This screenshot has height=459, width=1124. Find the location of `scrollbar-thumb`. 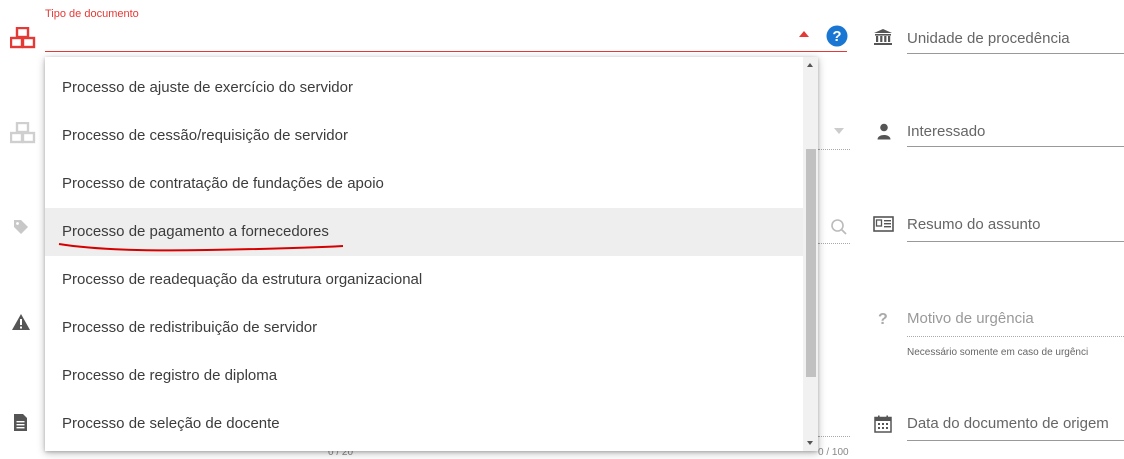

scrollbar-thumb is located at coordinates (811, 263).